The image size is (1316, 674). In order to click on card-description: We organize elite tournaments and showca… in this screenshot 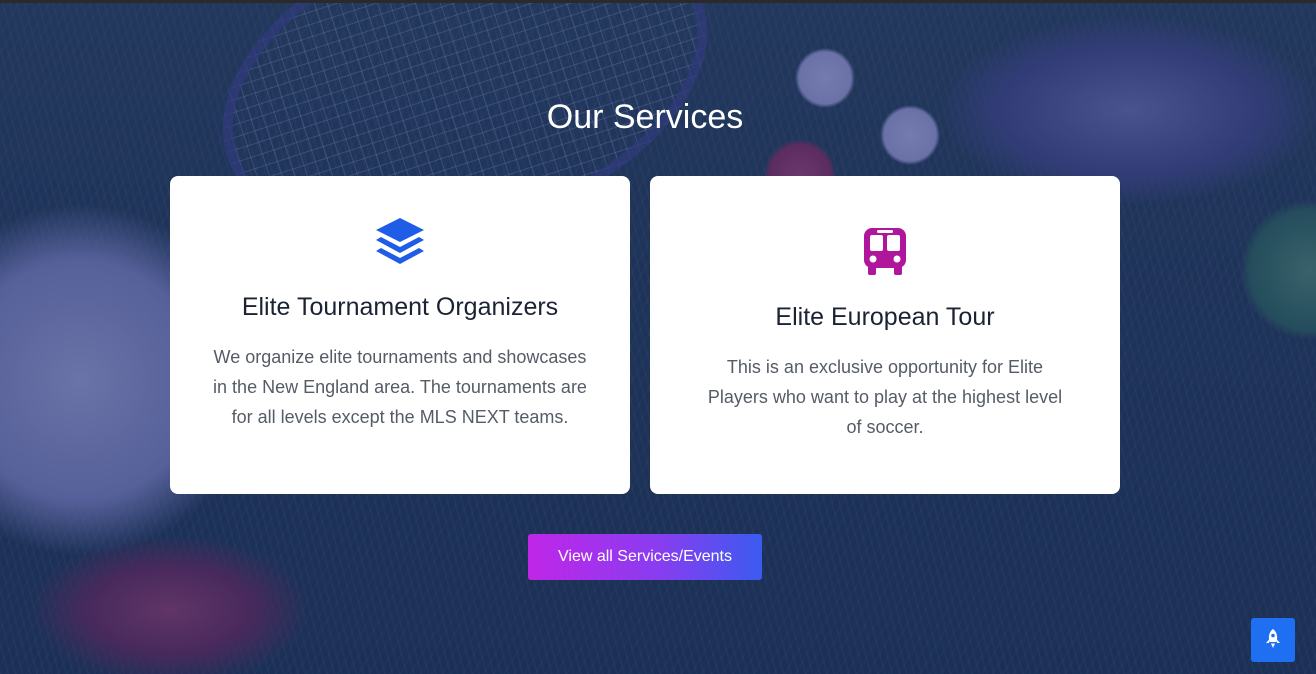, I will do `click(400, 387)`.